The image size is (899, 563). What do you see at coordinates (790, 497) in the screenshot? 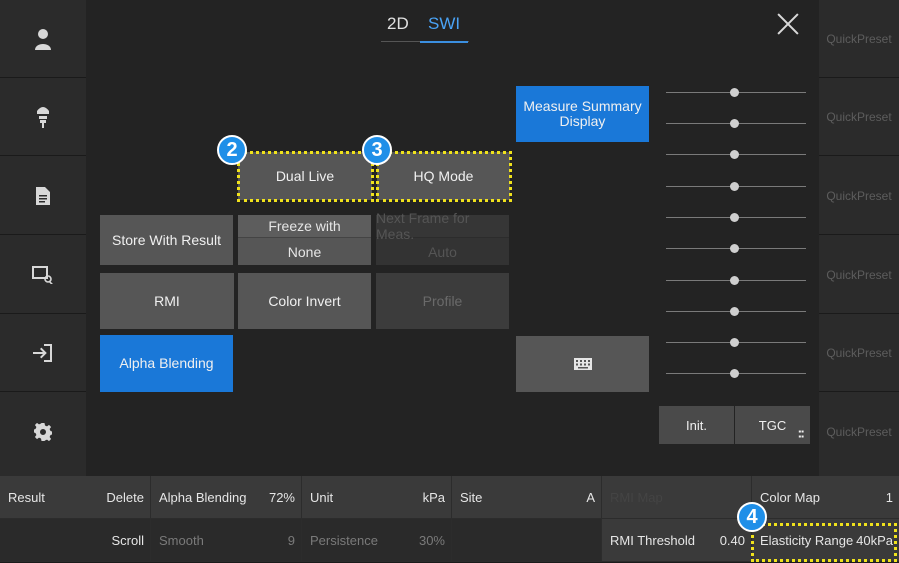
I see `color-map-label: Color Map` at bounding box center [790, 497].